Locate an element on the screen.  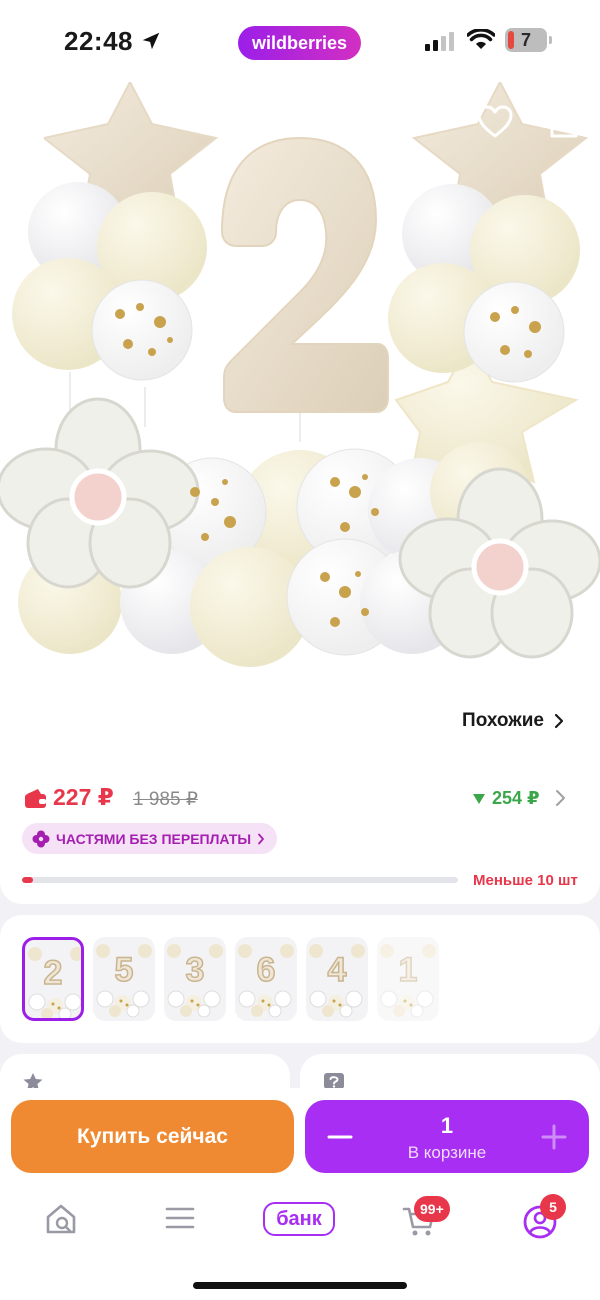
home-search-icon is located at coordinates (61, 1219).